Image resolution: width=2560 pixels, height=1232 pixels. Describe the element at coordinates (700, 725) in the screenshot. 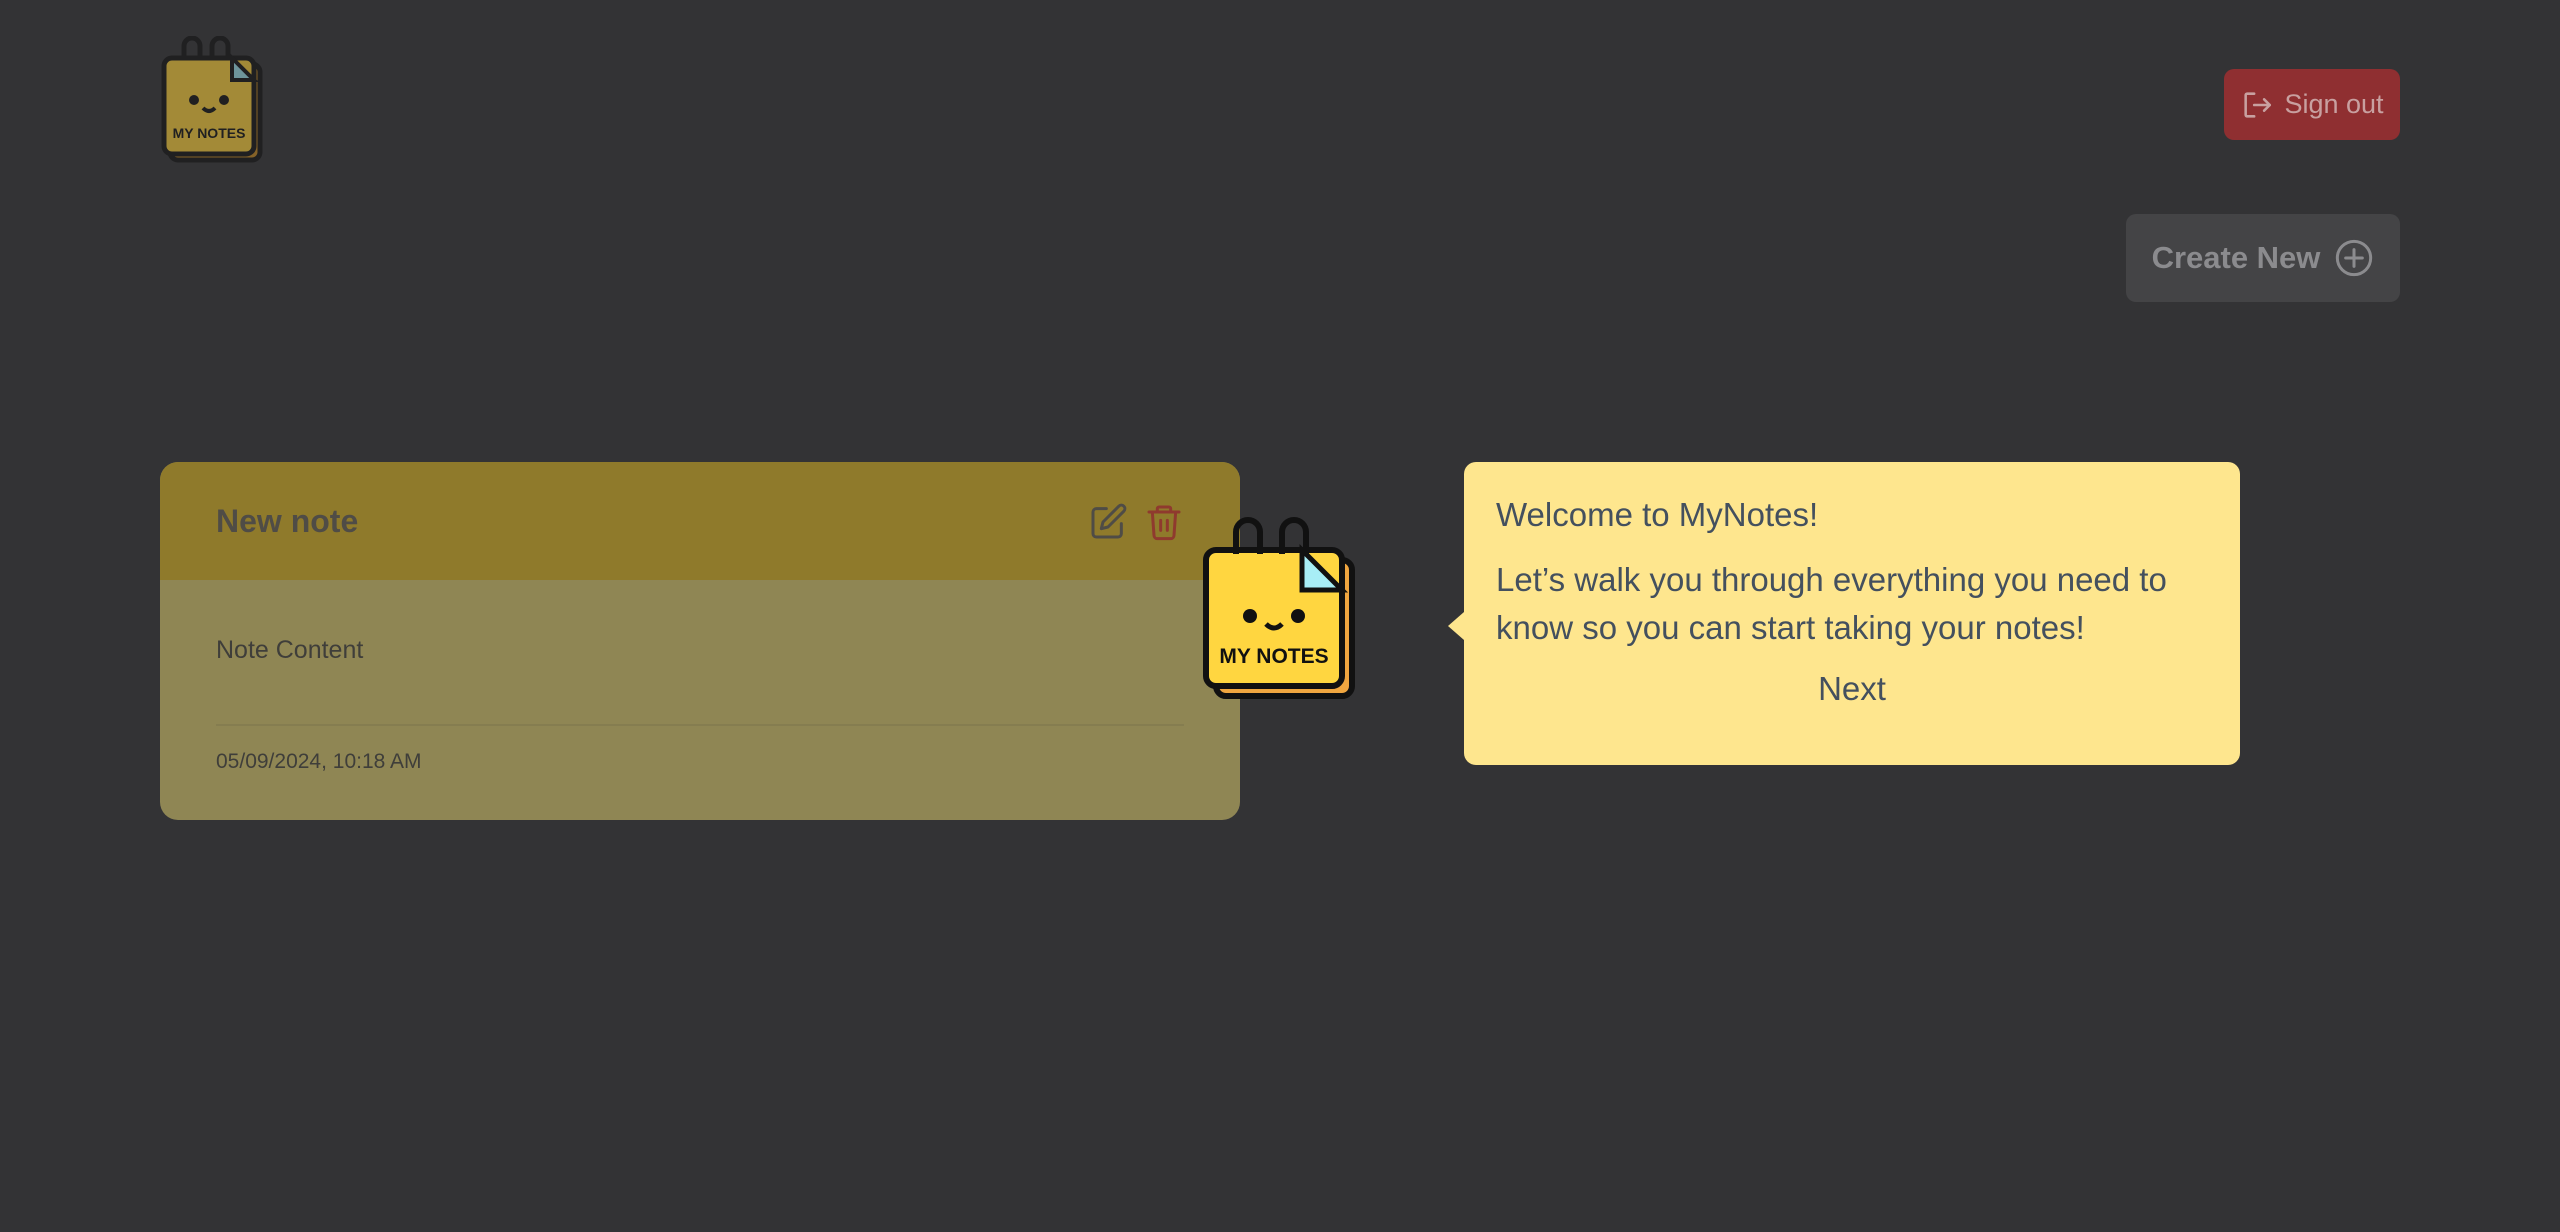

I see `note-divider` at that location.